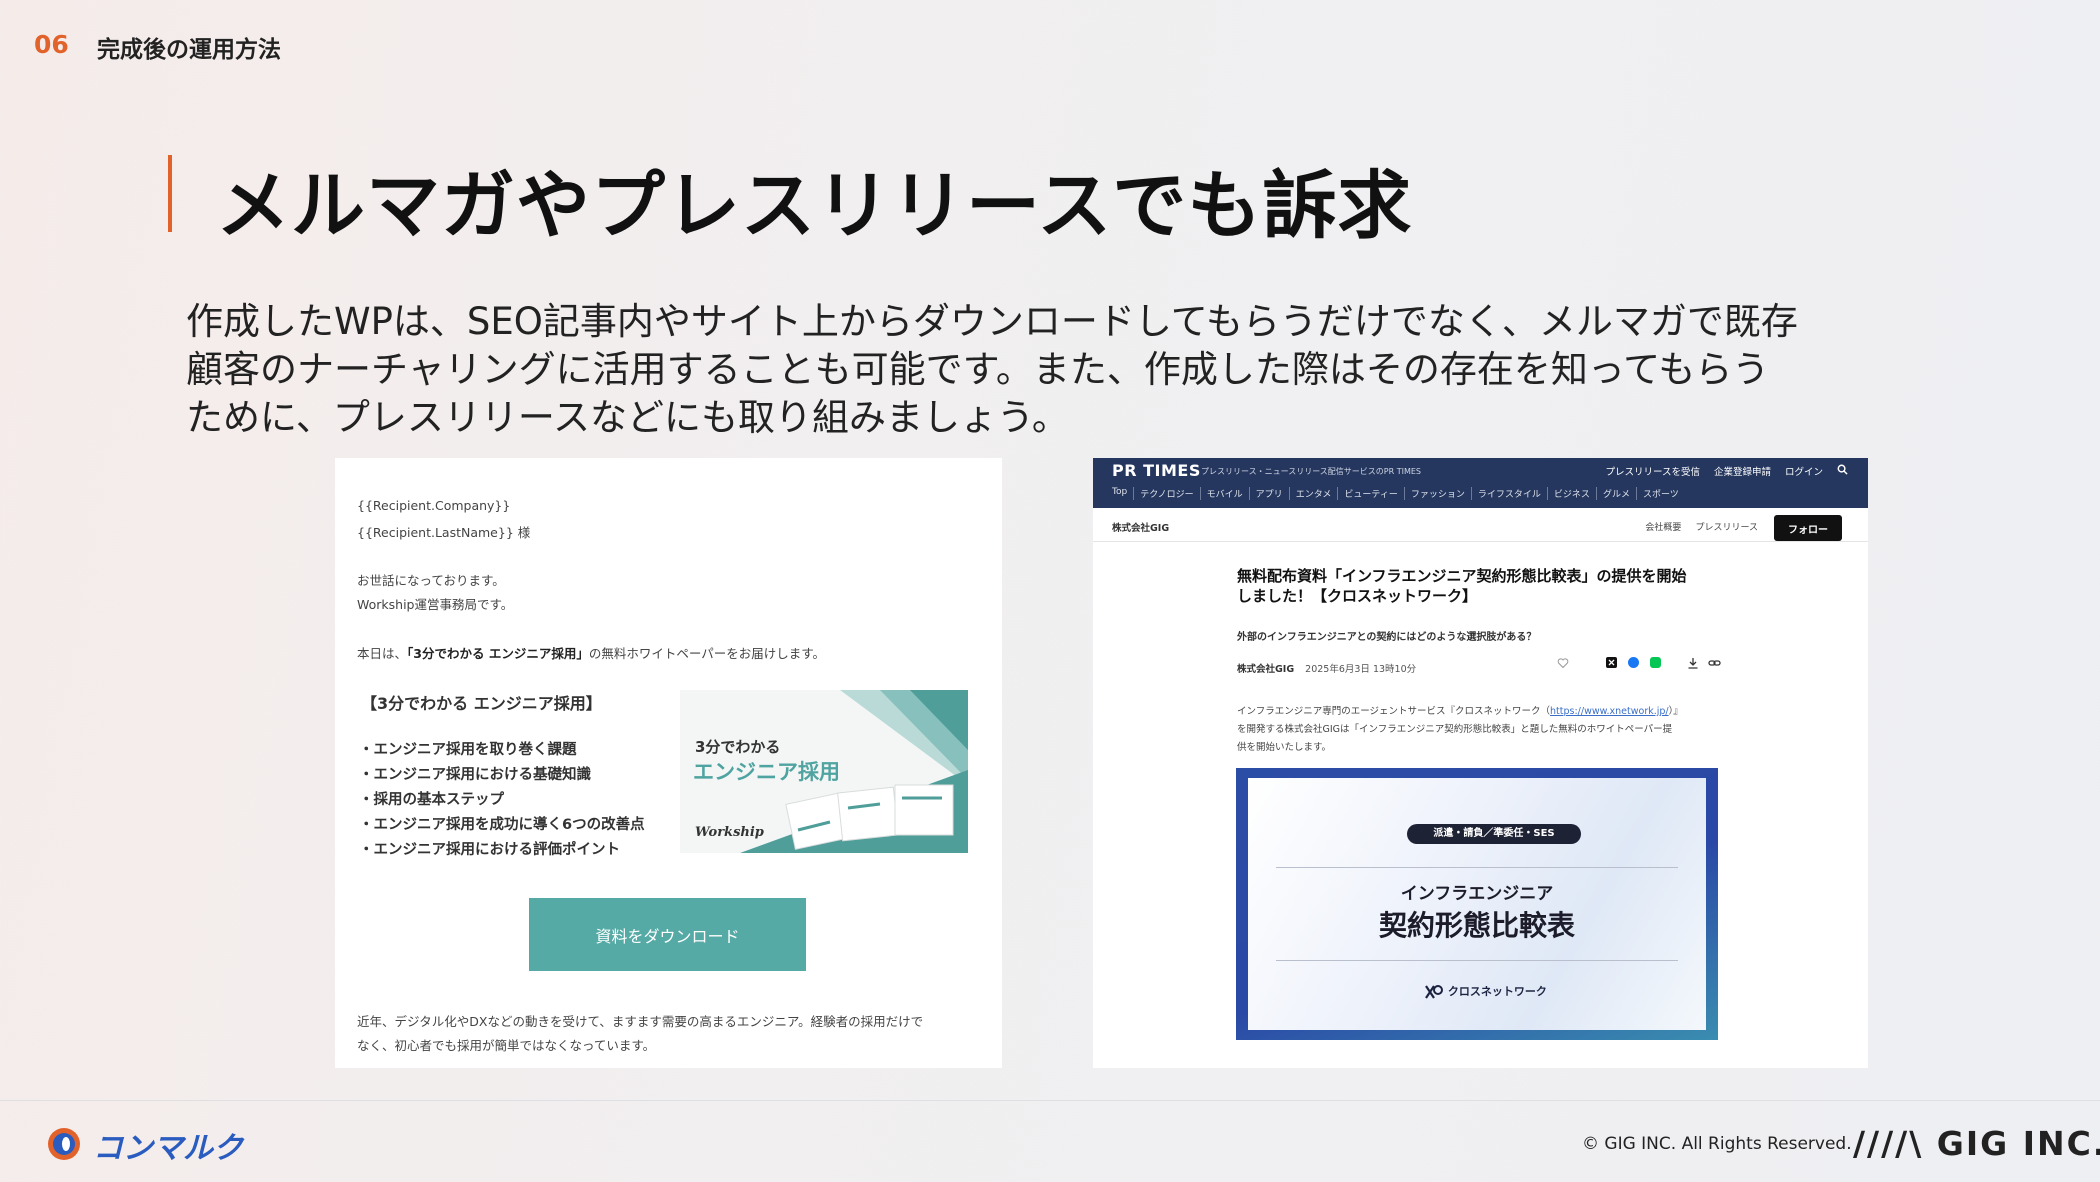 This screenshot has width=2100, height=1182. I want to click on search-icon, so click(1842, 471).